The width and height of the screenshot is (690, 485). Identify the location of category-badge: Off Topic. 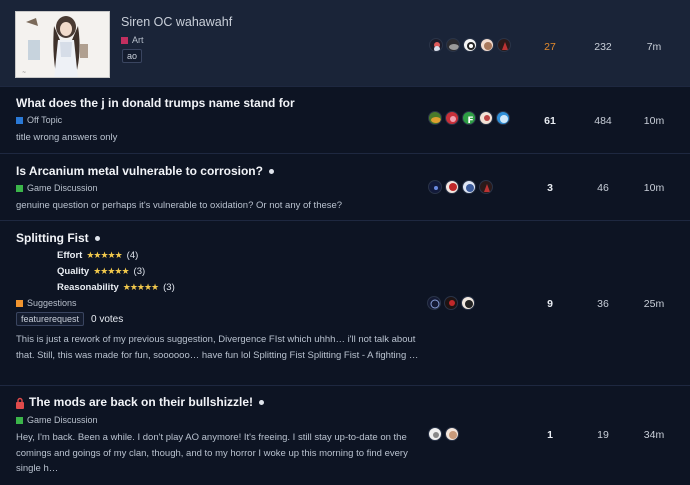
(39, 120).